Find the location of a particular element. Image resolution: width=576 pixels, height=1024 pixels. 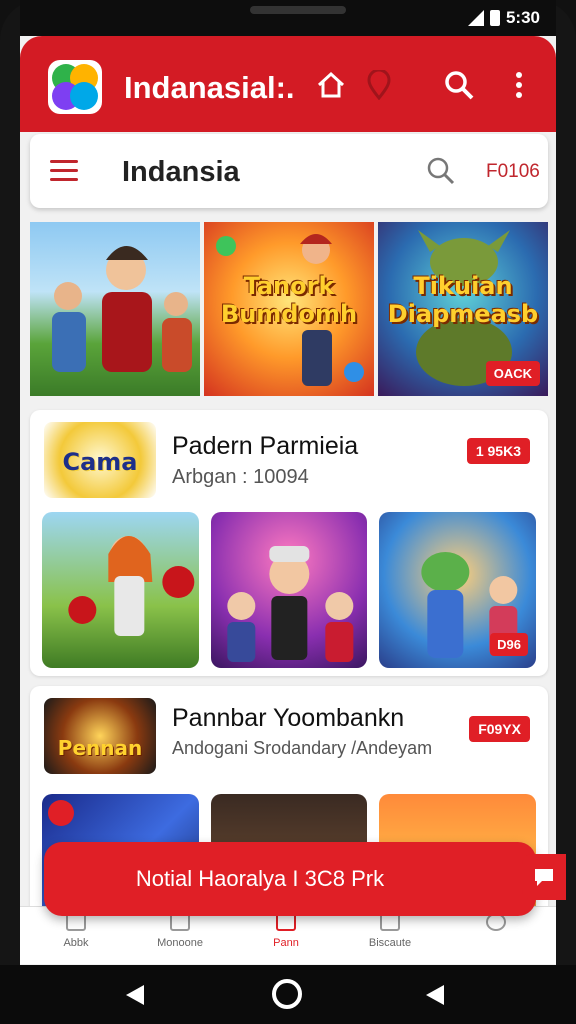

banner-card: Tanork Bumdomh is located at coordinates (289, 309).